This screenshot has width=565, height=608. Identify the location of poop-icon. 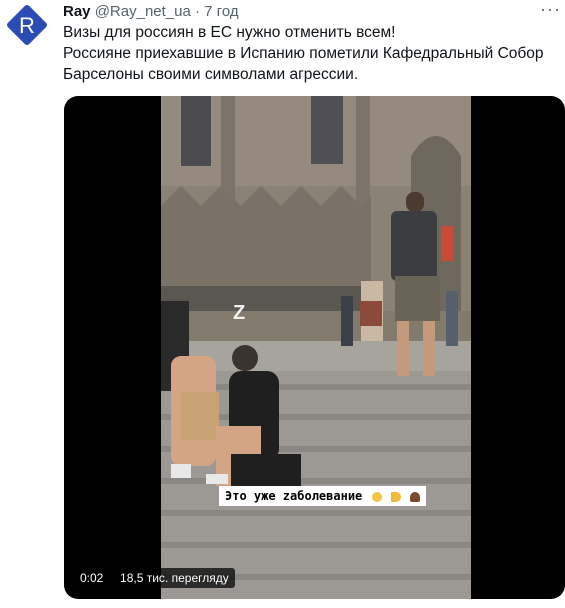
(414, 496).